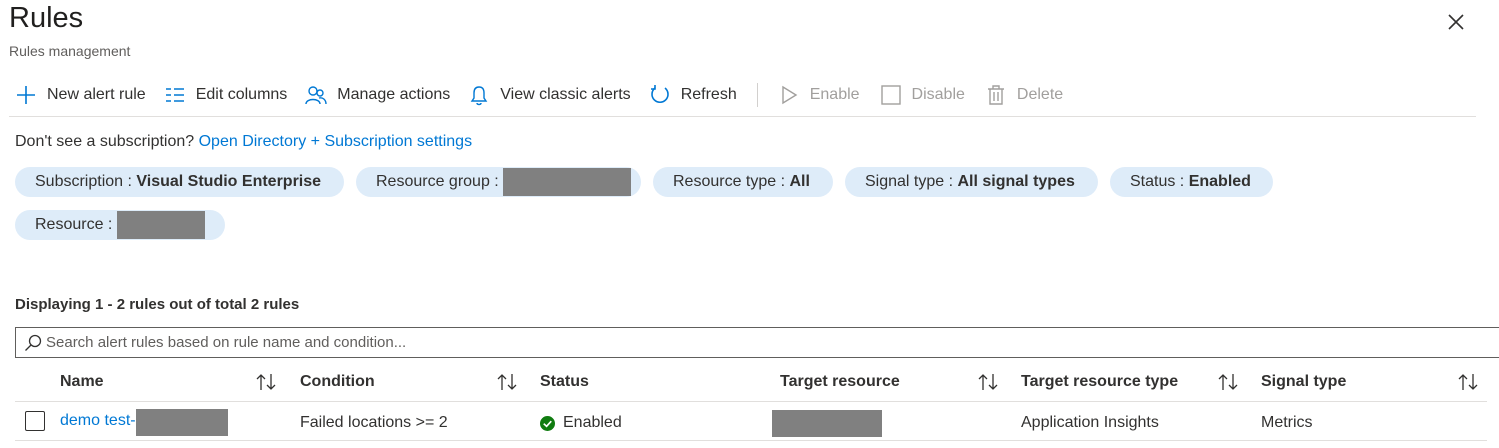 Image resolution: width=1499 pixels, height=448 pixels. What do you see at coordinates (1099, 382) in the screenshot?
I see `column-header-target-resource-type: Target resource type` at bounding box center [1099, 382].